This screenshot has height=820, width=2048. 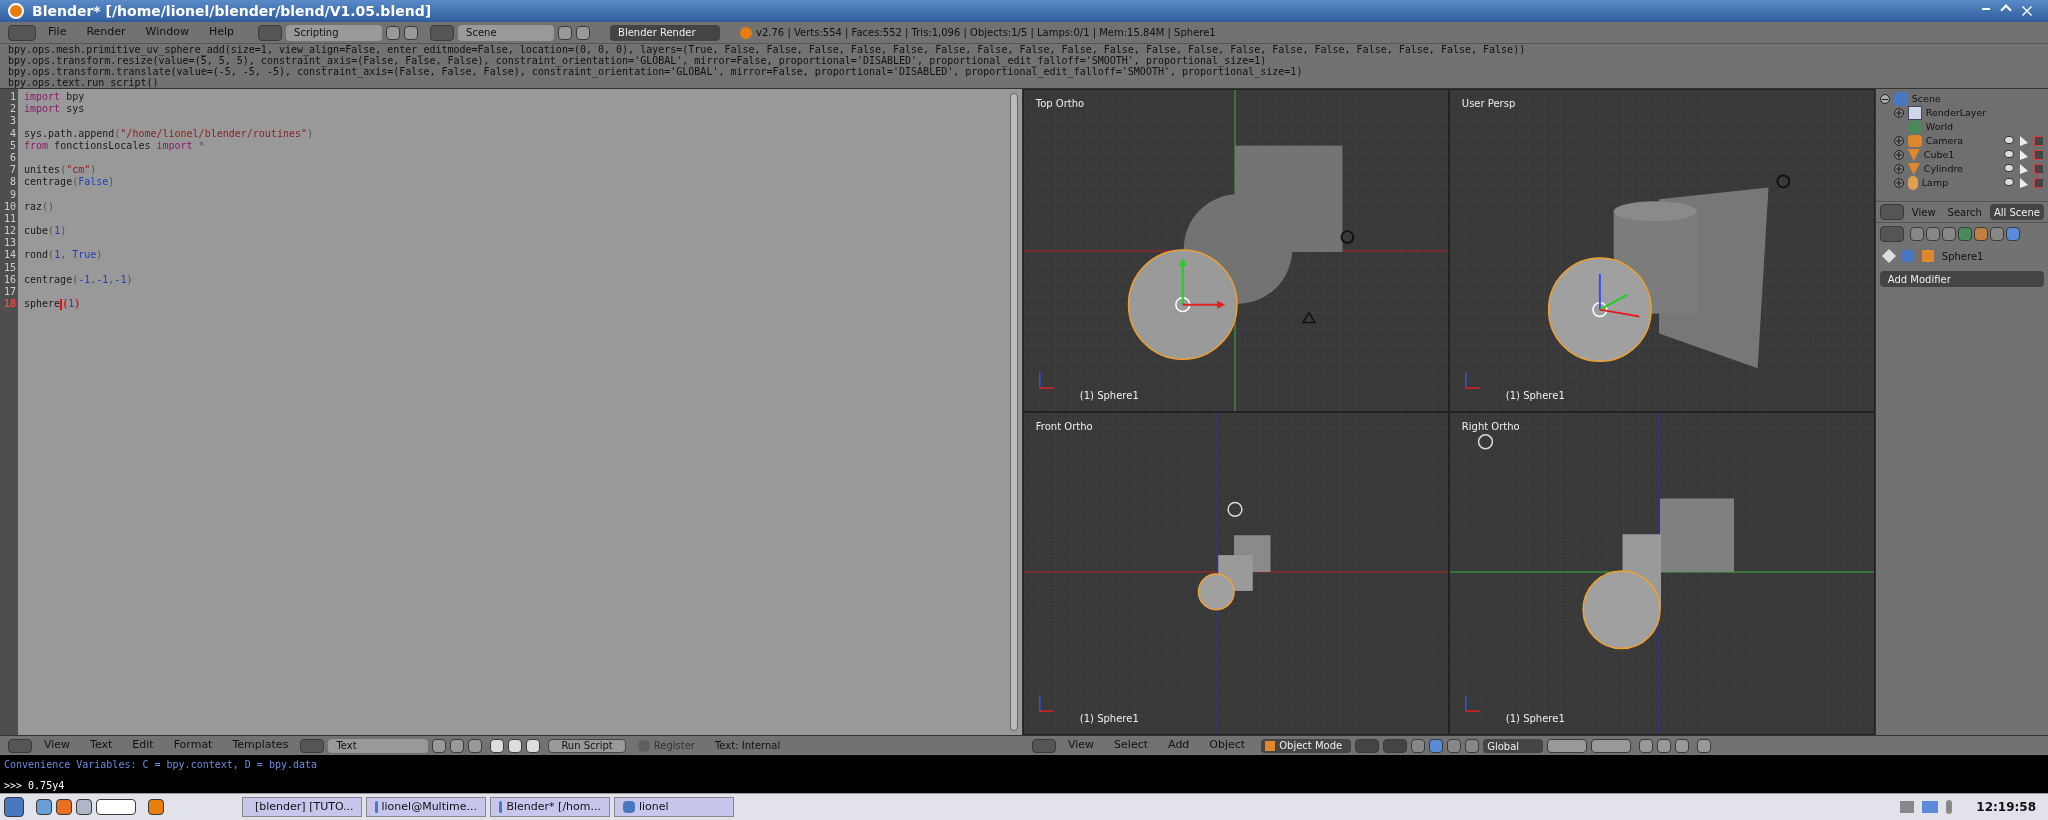 What do you see at coordinates (1943, 169) in the screenshot?
I see `outliner-item: Cylindre` at bounding box center [1943, 169].